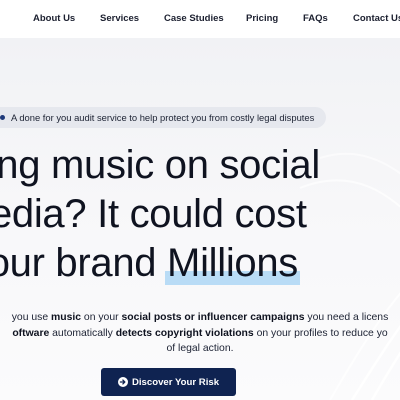 Image resolution: width=400 pixels, height=400 pixels. I want to click on subcopy-text: you need a licens, so click(346, 317).